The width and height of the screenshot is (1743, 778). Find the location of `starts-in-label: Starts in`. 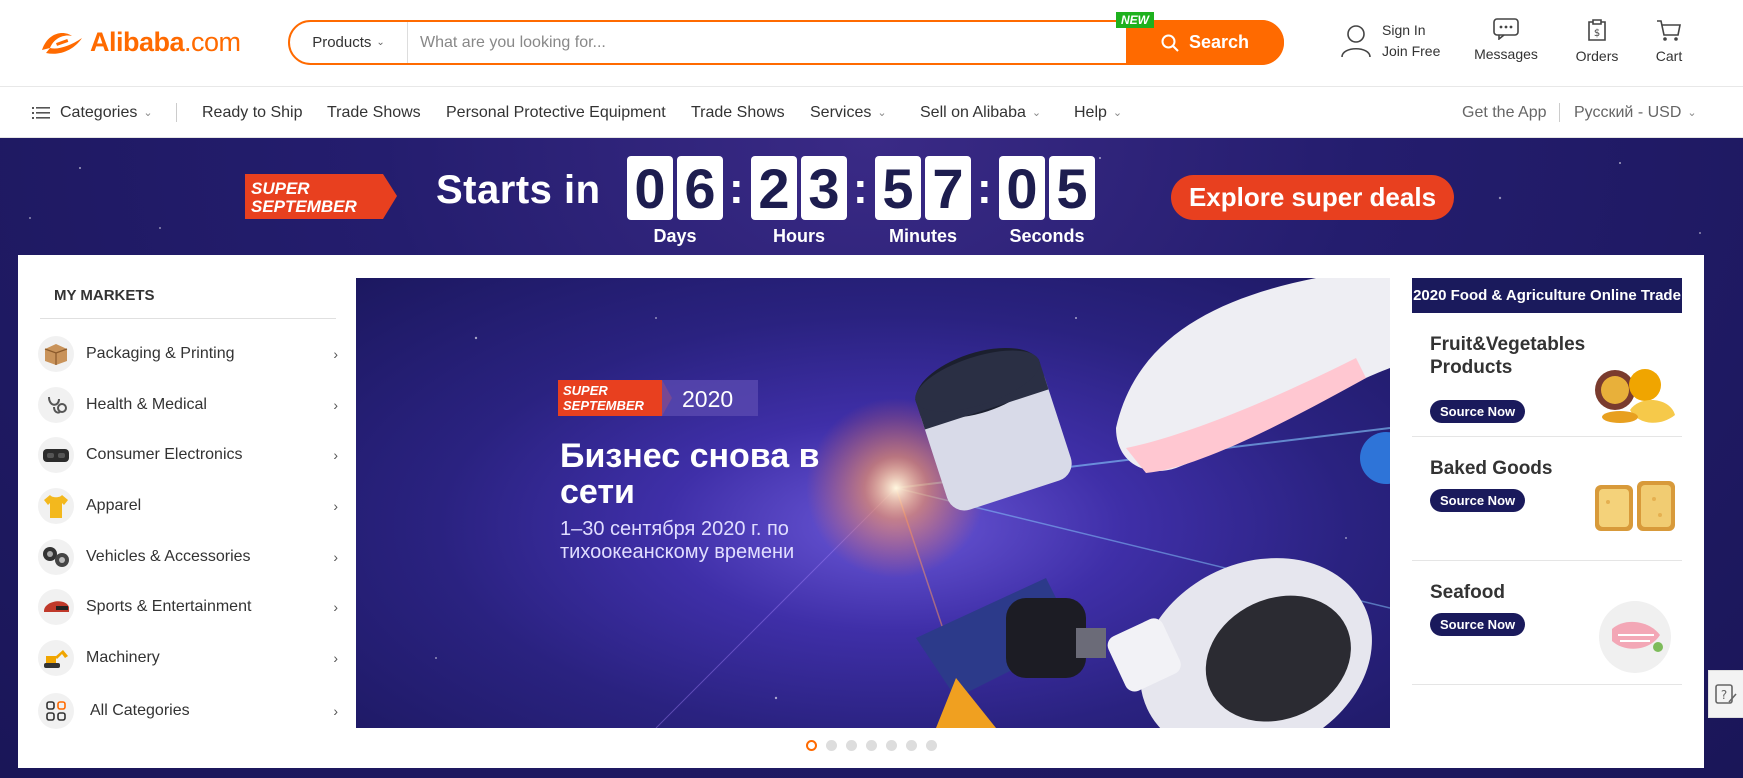

starts-in-label: Starts in is located at coordinates (518, 190).